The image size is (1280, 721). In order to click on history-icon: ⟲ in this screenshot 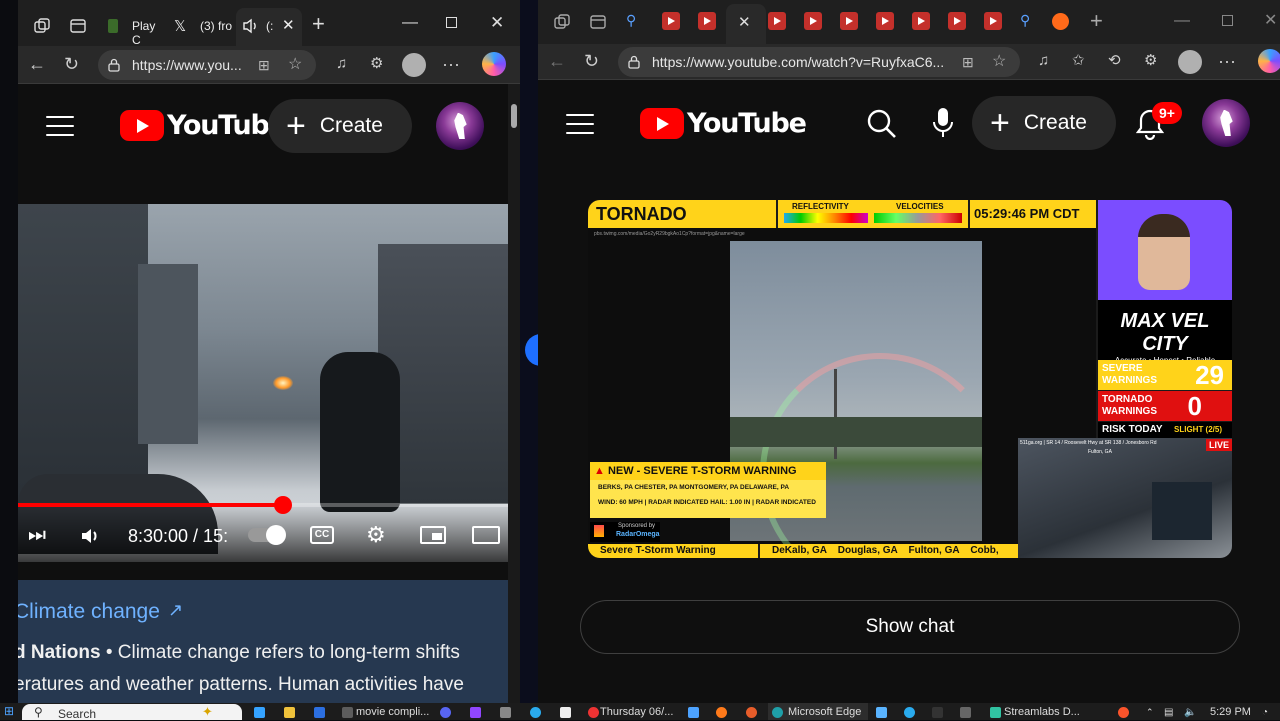, I will do `click(1114, 61)`.